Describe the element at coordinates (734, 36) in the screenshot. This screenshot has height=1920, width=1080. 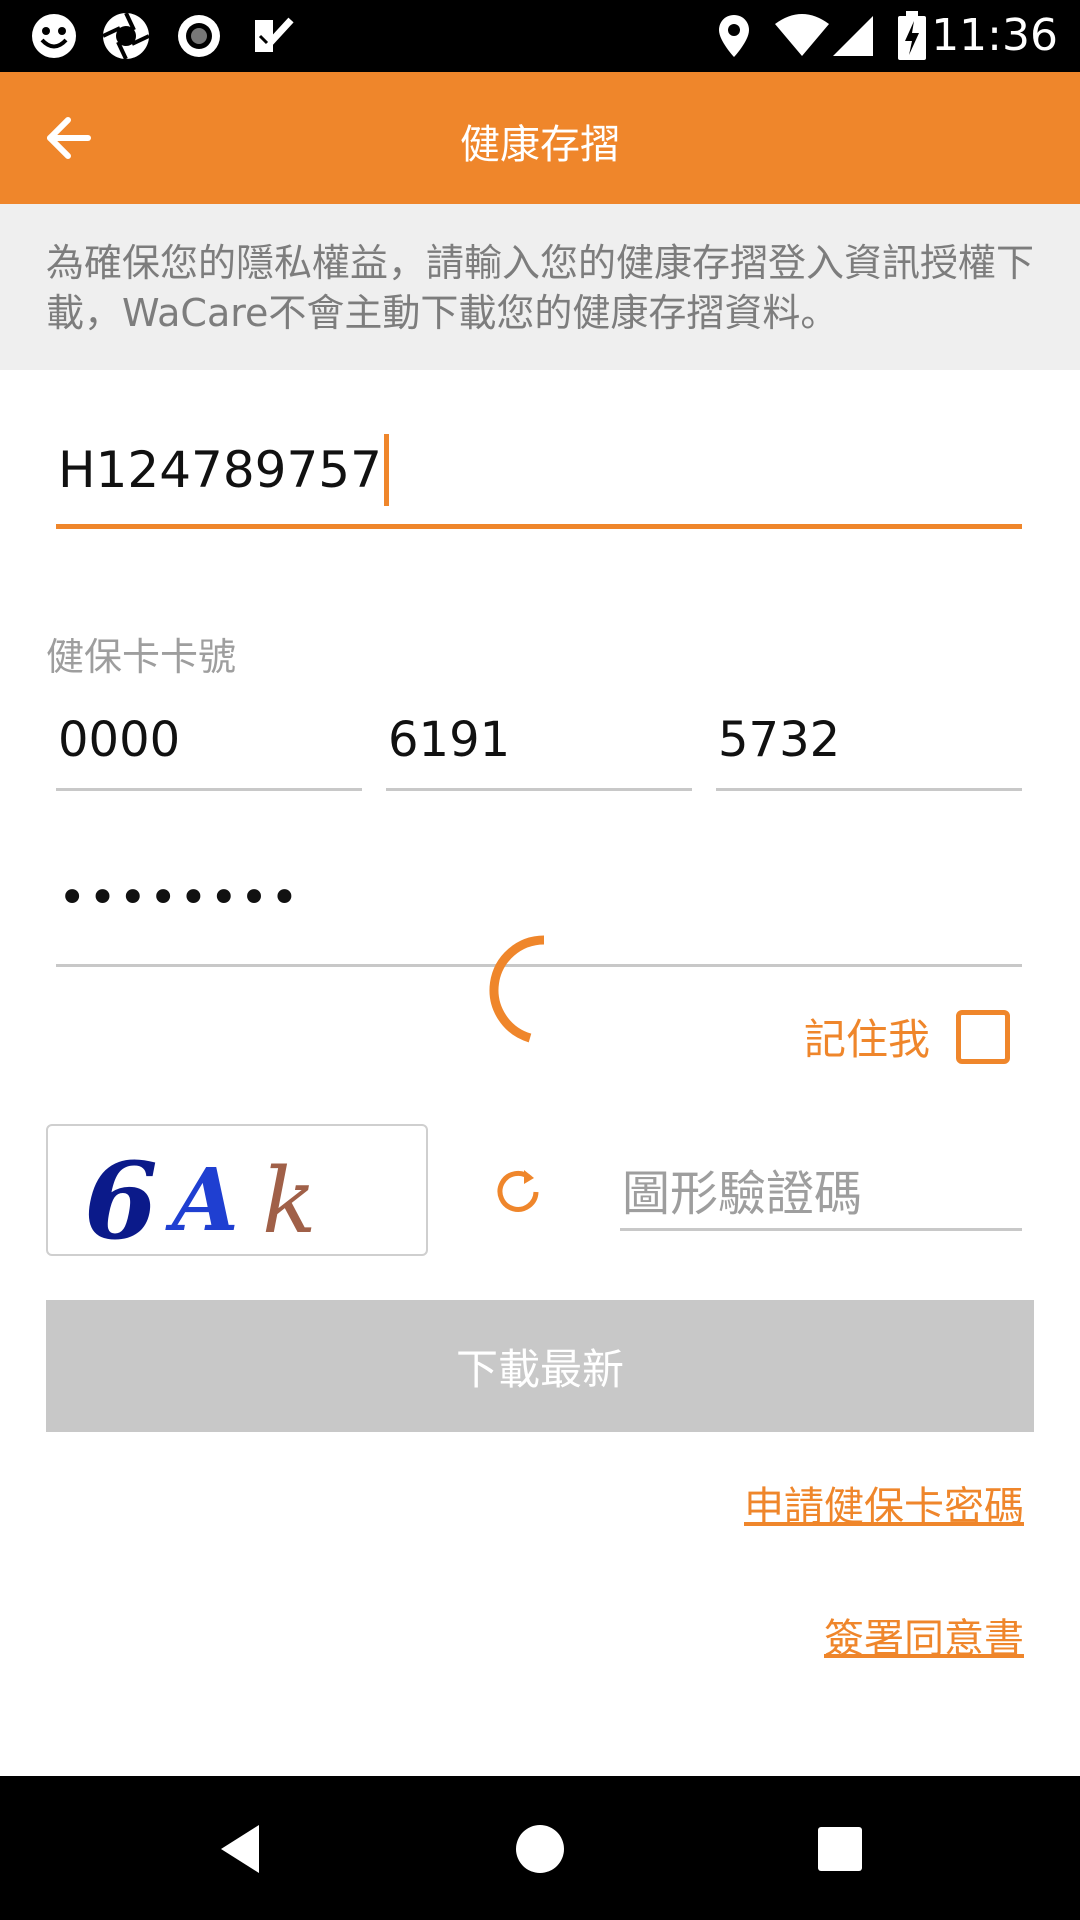
I see `location-pin-icon` at that location.